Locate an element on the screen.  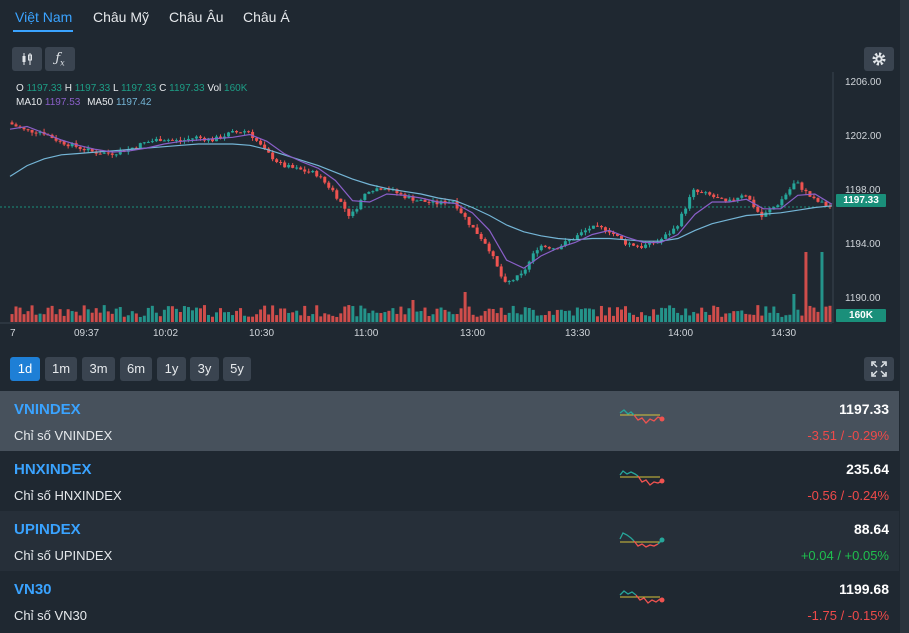
index-row-vn30: VN30 Chỉ số VN30 1199.68 -1.75 / -0.15% is located at coordinates (449, 601).